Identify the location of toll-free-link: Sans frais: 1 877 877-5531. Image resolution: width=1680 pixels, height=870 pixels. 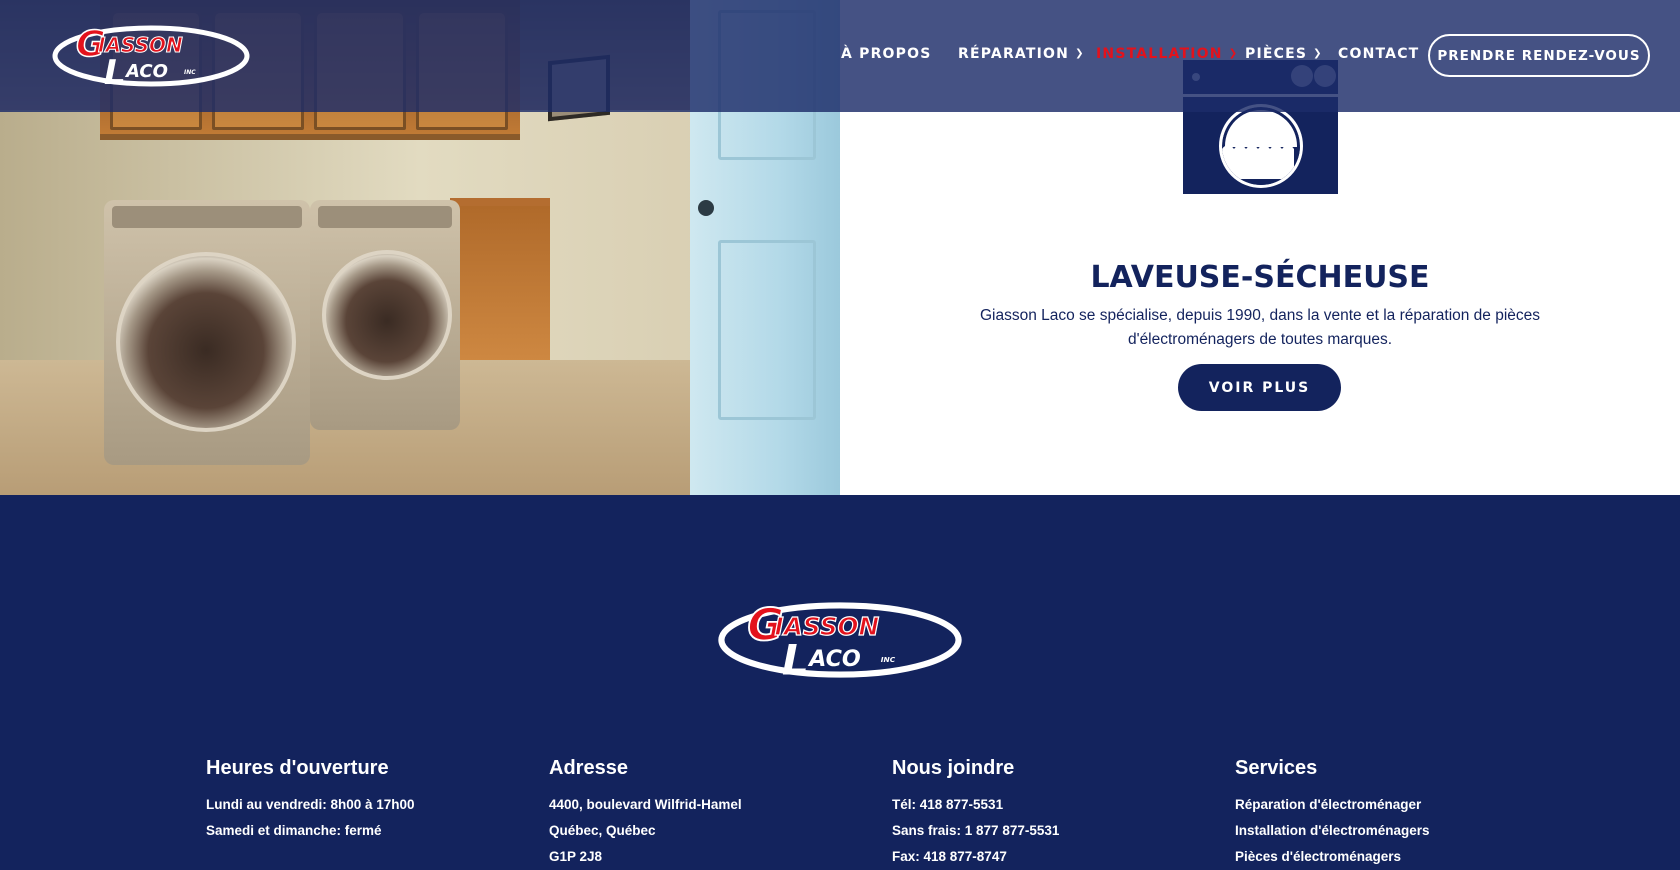
(1052, 831).